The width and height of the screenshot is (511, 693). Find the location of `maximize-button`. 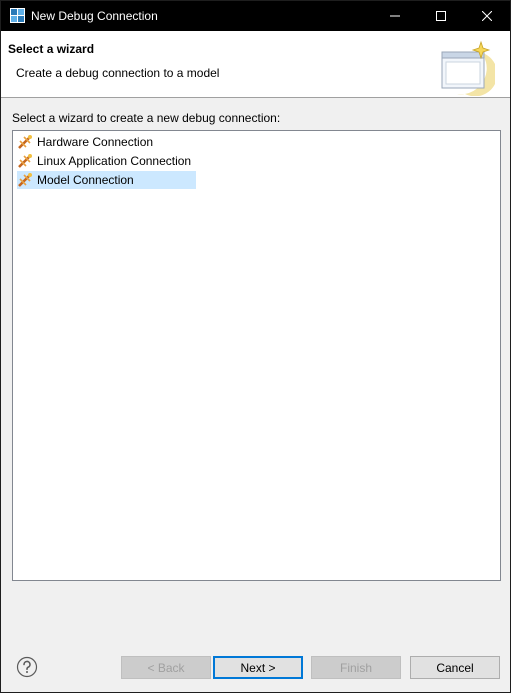

maximize-button is located at coordinates (441, 16).